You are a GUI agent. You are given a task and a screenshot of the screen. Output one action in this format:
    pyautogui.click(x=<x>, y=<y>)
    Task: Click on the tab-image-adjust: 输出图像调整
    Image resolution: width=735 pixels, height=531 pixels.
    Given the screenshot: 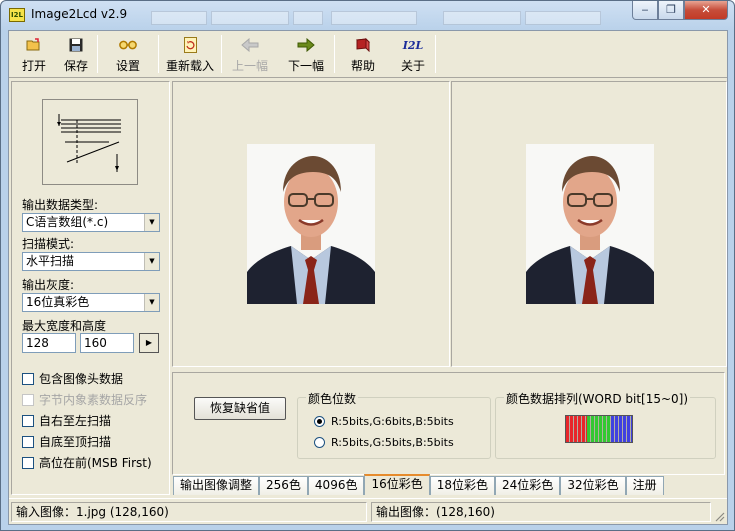 What is the action you would take?
    pyautogui.click(x=216, y=485)
    